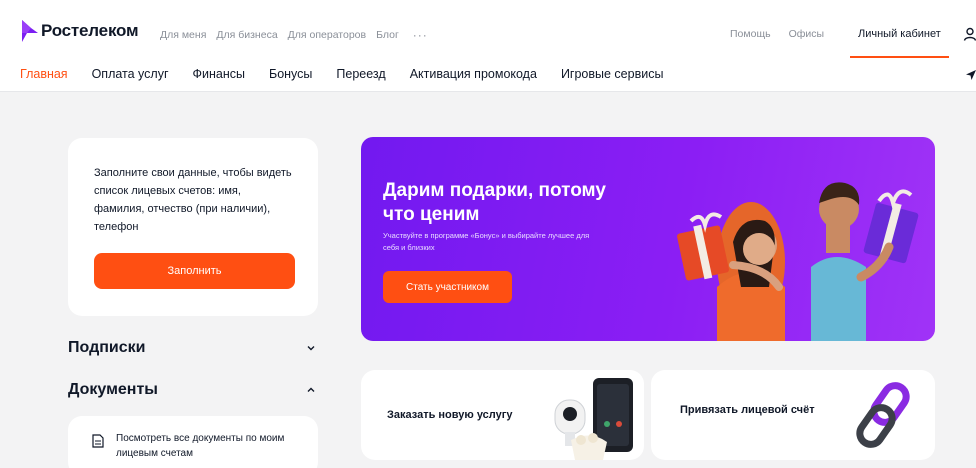 The width and height of the screenshot is (976, 468). Describe the element at coordinates (593, 419) in the screenshot. I see `devices-illustration` at that location.